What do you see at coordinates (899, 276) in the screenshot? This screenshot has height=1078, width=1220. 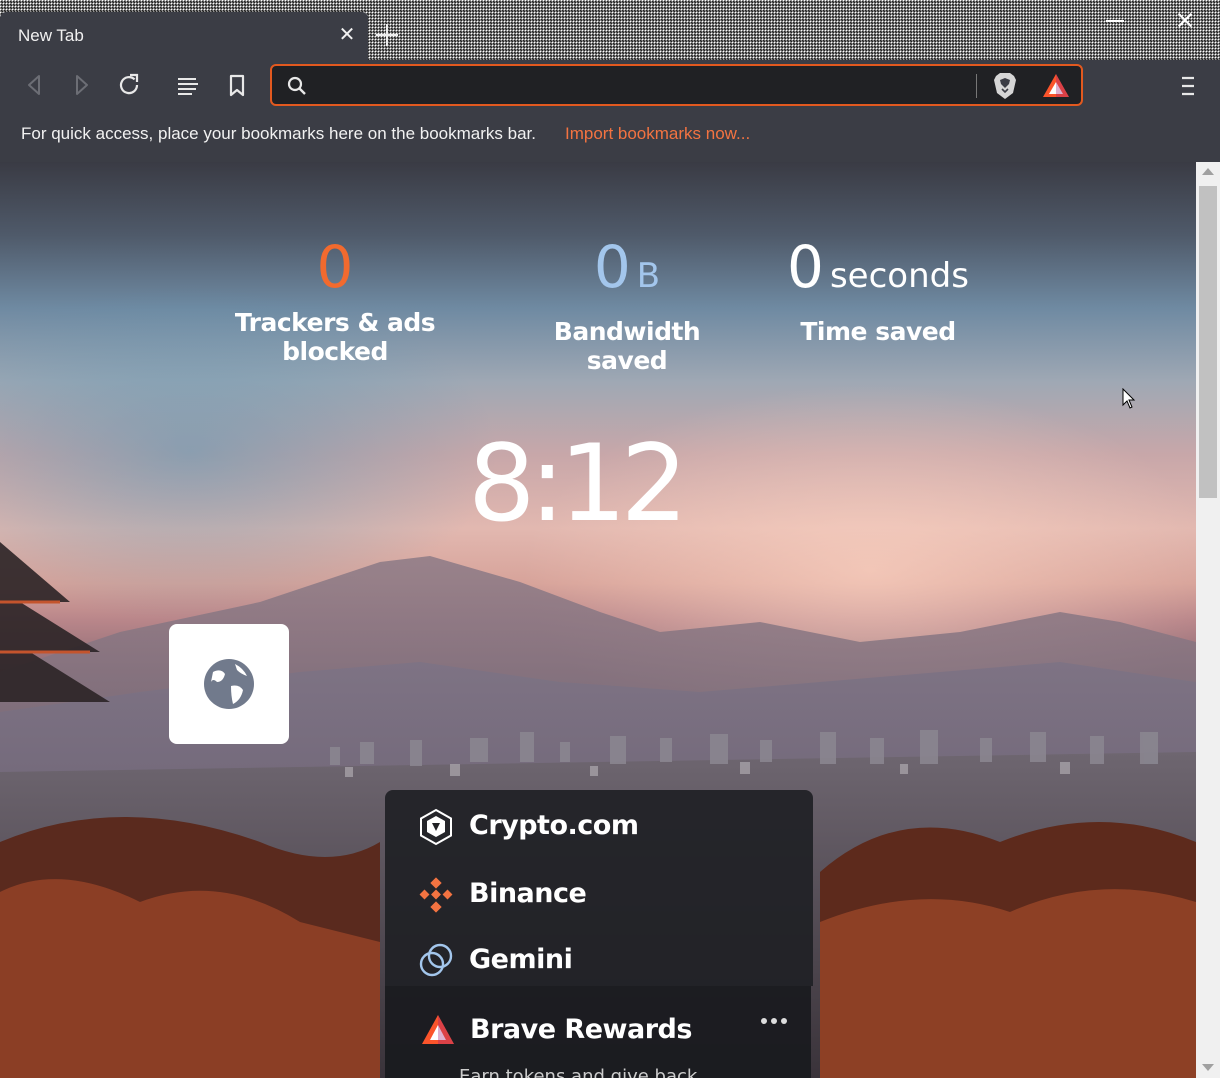 I see `time-unit: seconds` at bounding box center [899, 276].